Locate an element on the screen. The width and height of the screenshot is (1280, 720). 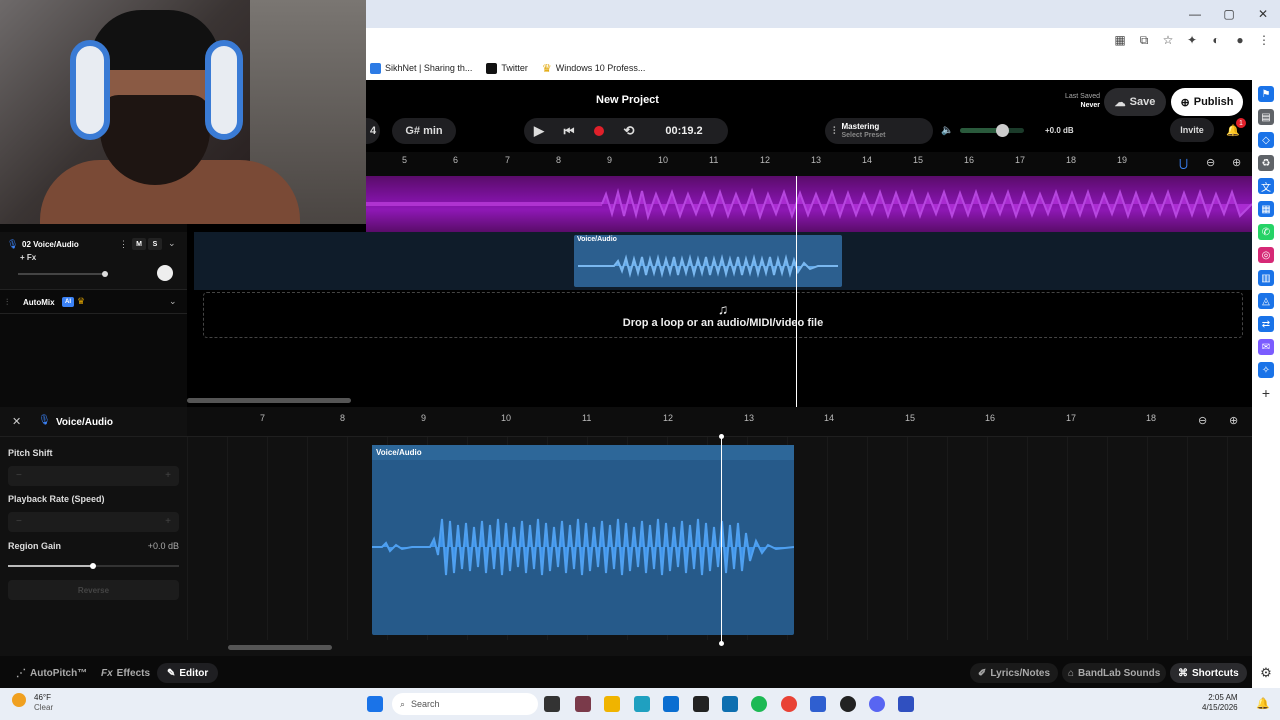
track1-region is located at coordinates (809, 204).